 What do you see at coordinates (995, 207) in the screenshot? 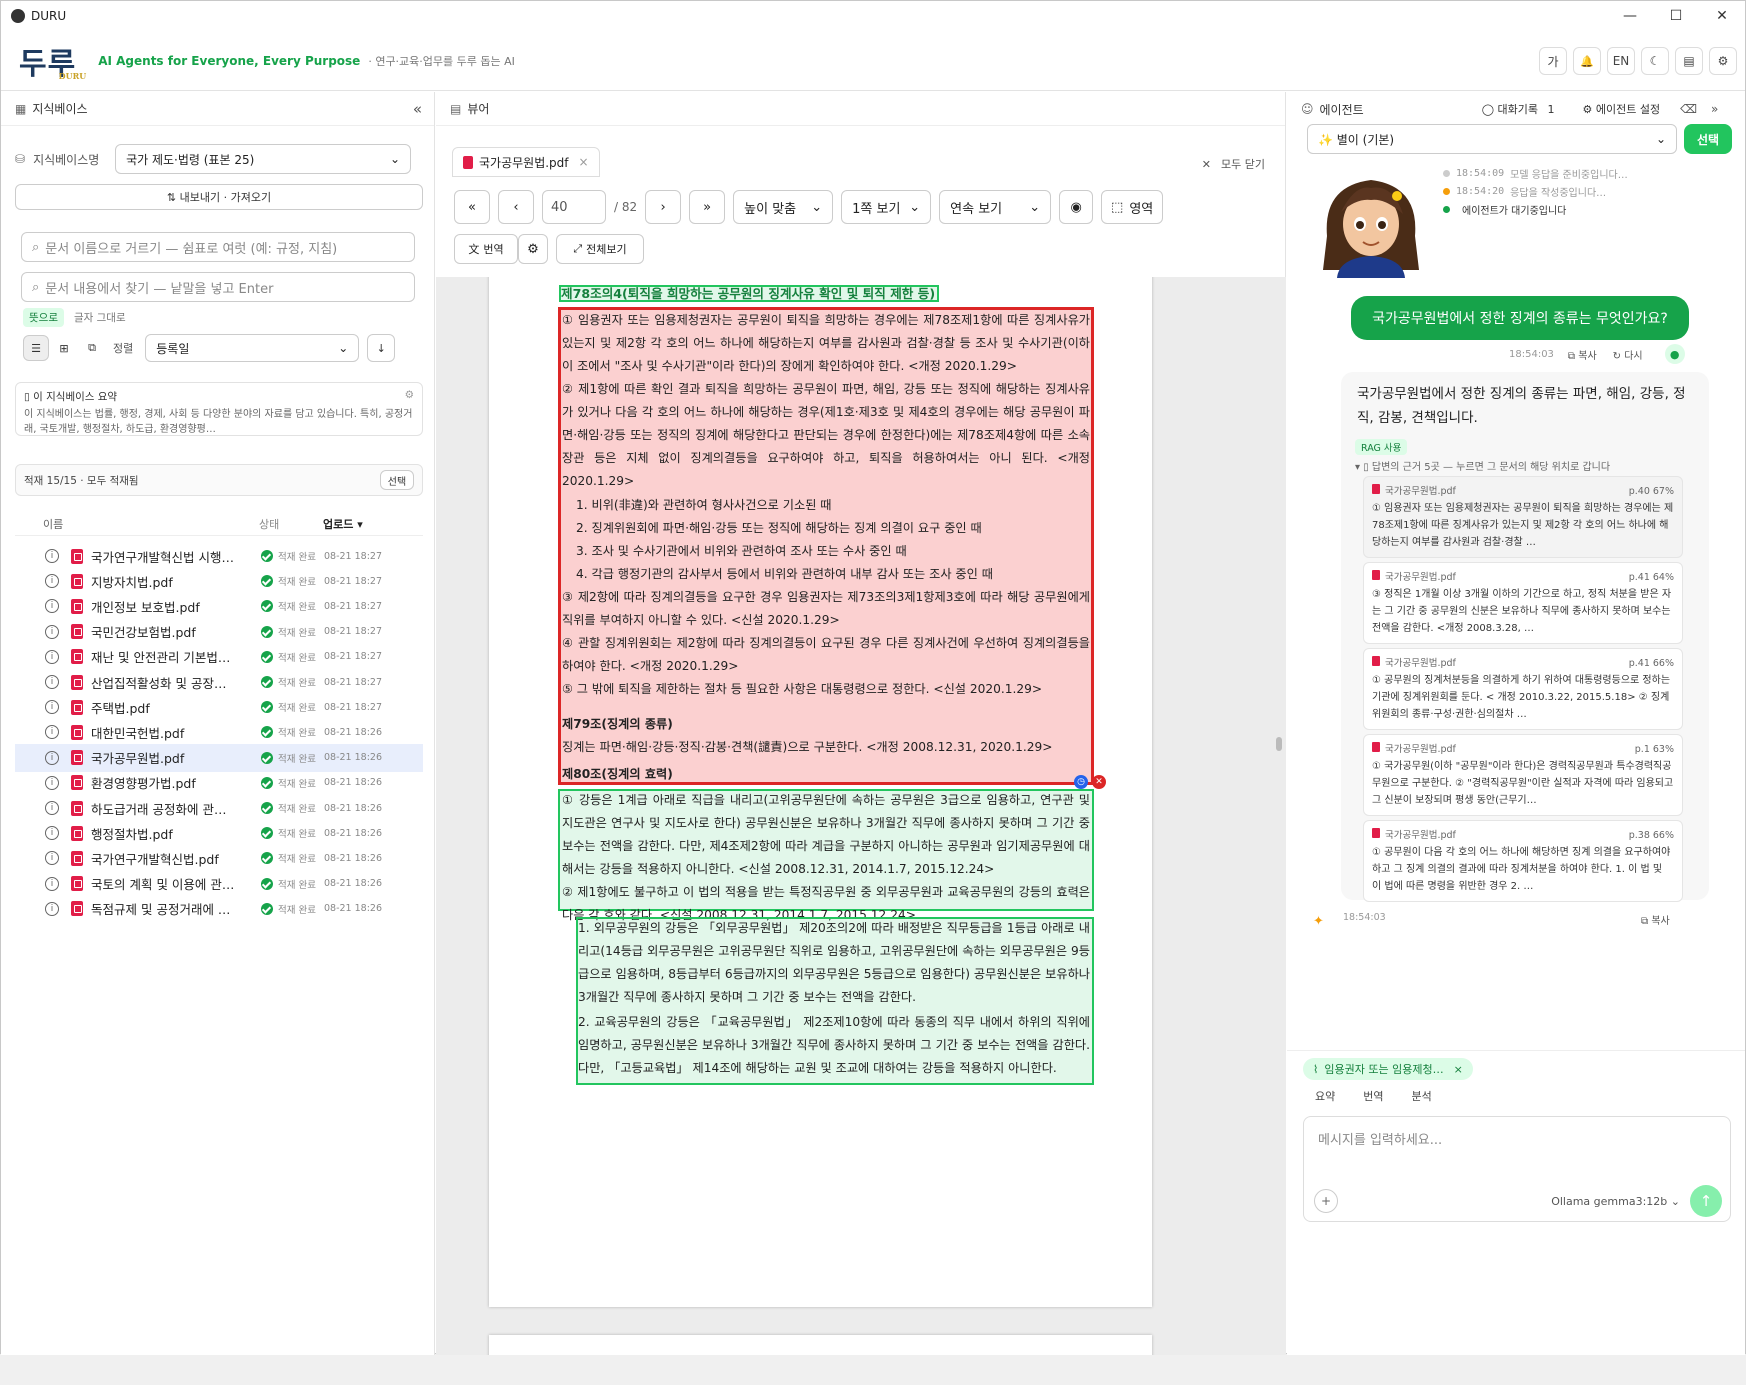
I see `scroll-mode-select: 연속 보기 ⌄` at bounding box center [995, 207].